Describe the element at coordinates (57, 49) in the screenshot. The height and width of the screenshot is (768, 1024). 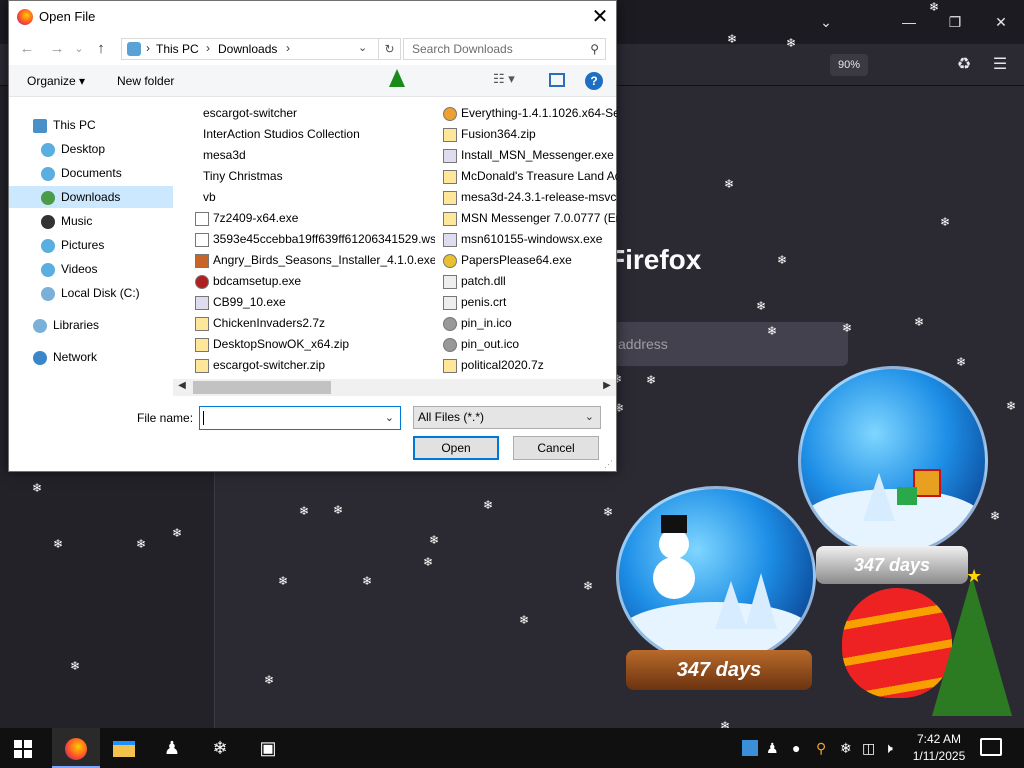
I see `forward-arrow-icon: →` at that location.